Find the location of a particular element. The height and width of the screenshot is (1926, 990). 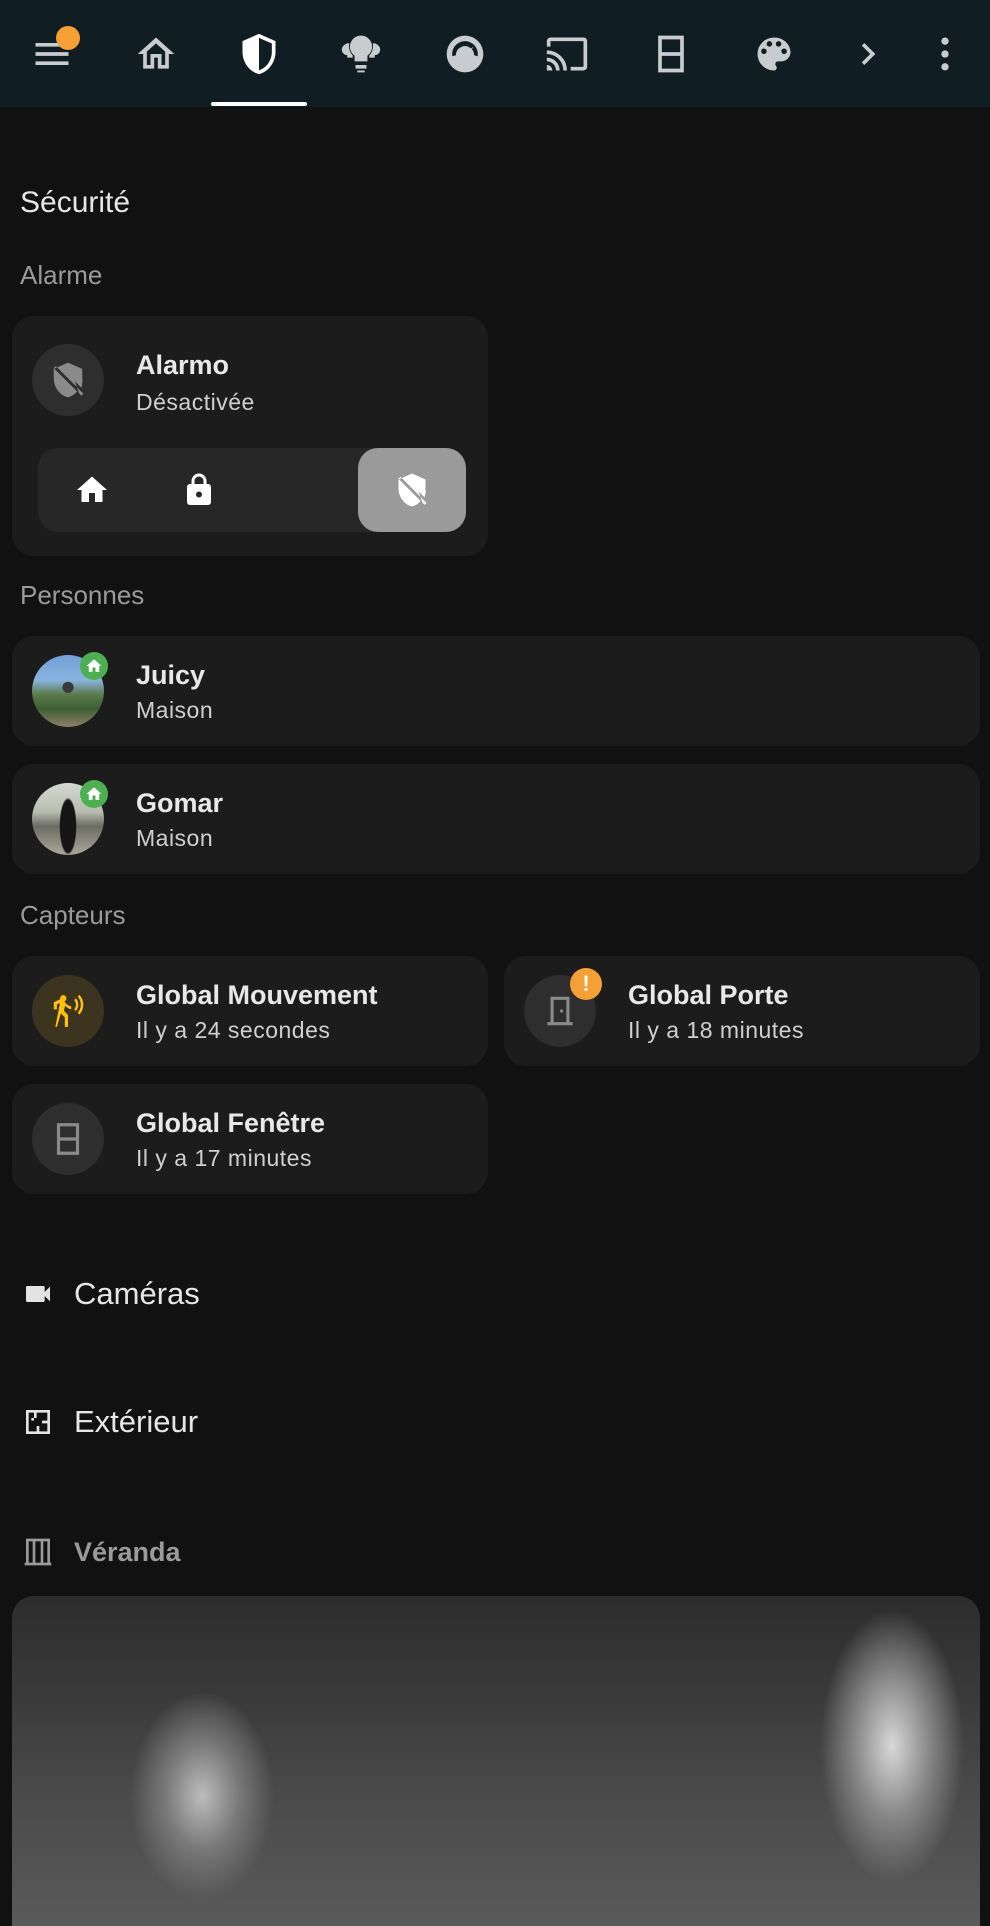

alarm-name: Alarmo is located at coordinates (183, 365).